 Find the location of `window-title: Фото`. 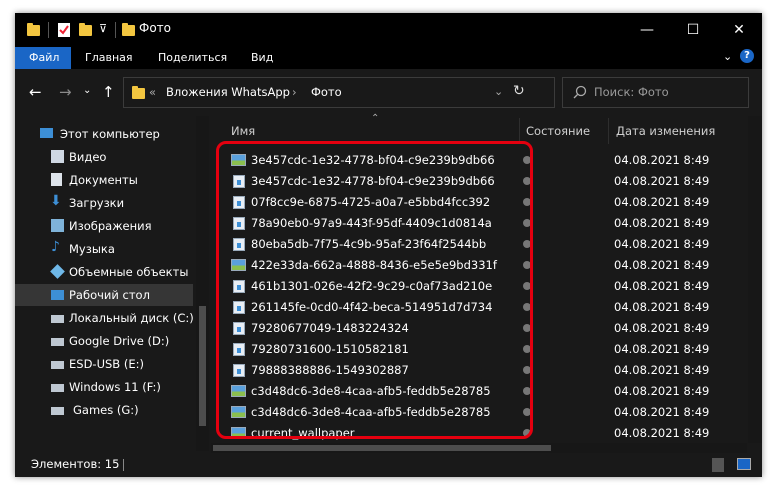

window-title: Фото is located at coordinates (155, 28).